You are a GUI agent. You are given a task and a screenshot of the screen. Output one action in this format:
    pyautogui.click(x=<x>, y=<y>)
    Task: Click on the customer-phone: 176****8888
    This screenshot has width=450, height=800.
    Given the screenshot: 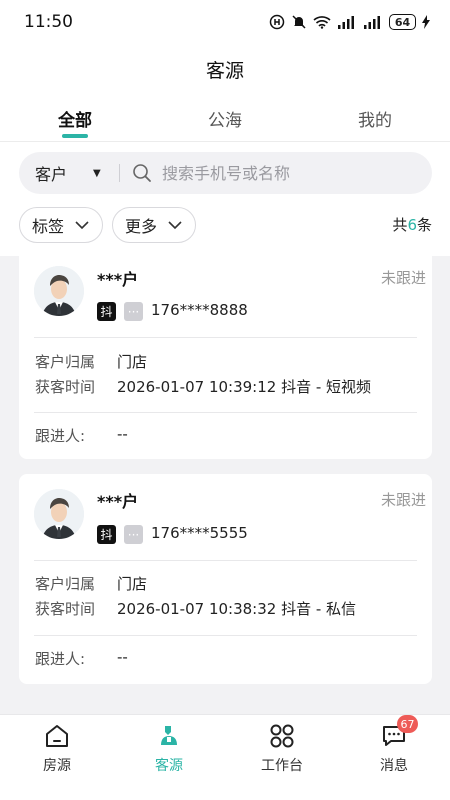 What is the action you would take?
    pyautogui.click(x=199, y=310)
    